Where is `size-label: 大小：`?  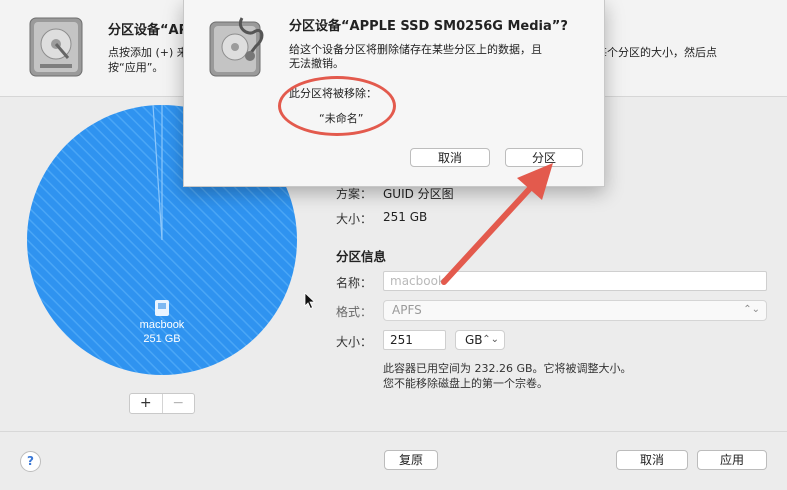 size-label: 大小： is located at coordinates (354, 342).